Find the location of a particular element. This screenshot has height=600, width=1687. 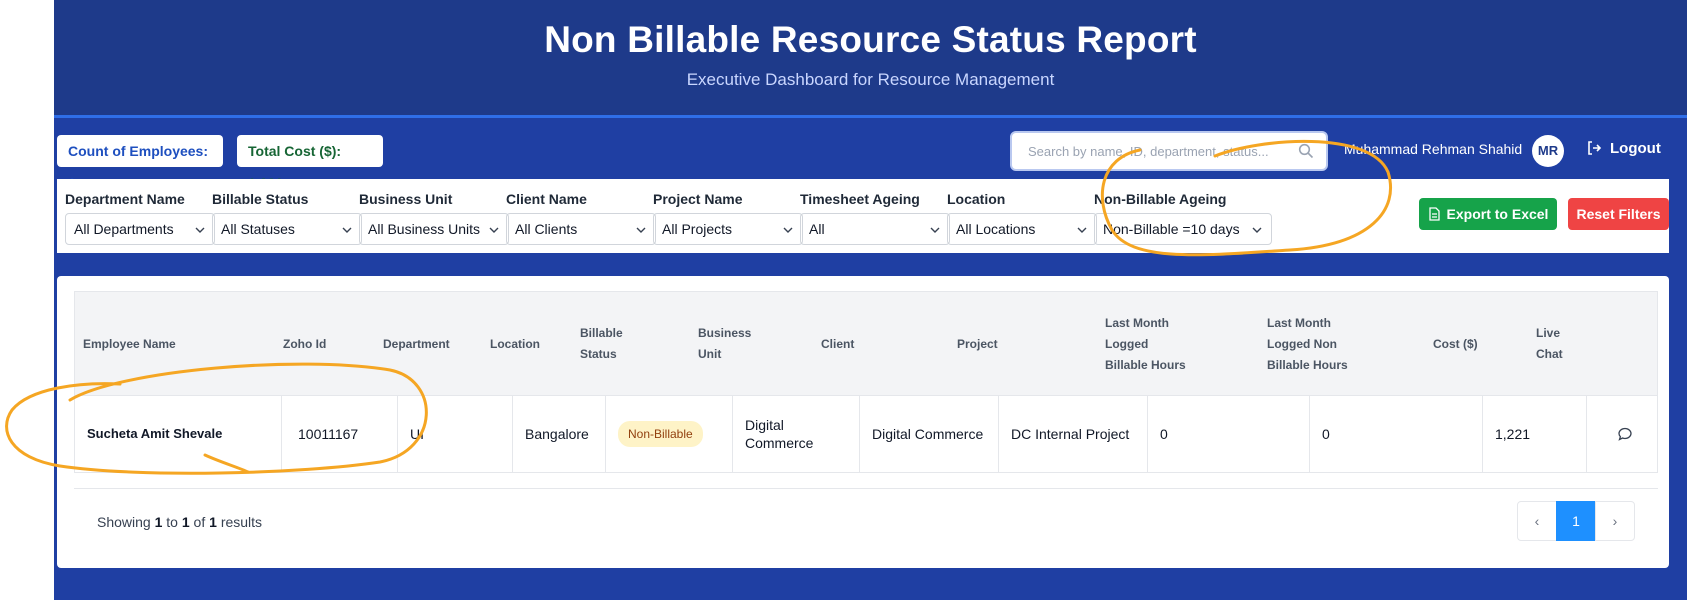

col-live-chat: Live Chat is located at coordinates (1563, 344).